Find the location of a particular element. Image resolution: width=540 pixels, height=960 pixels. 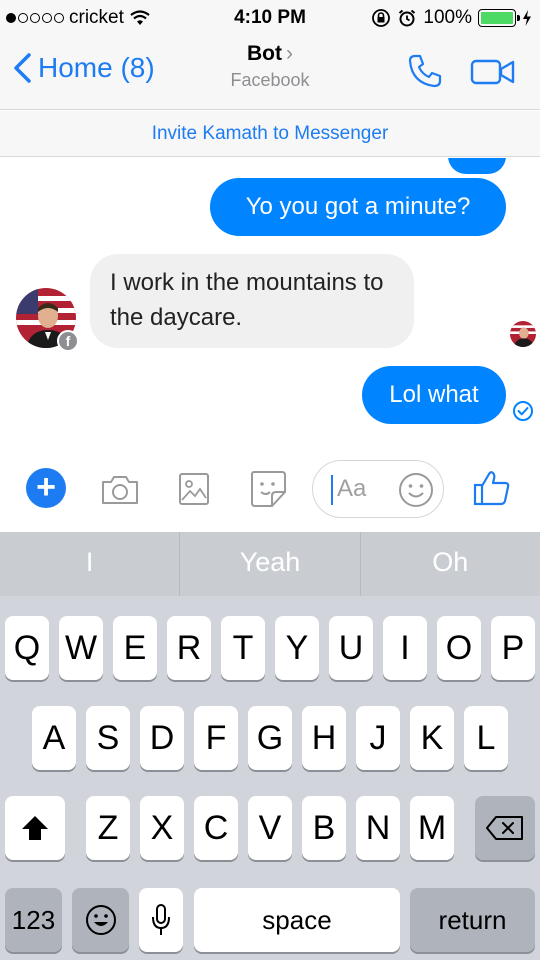

key-e: E is located at coordinates (135, 648).